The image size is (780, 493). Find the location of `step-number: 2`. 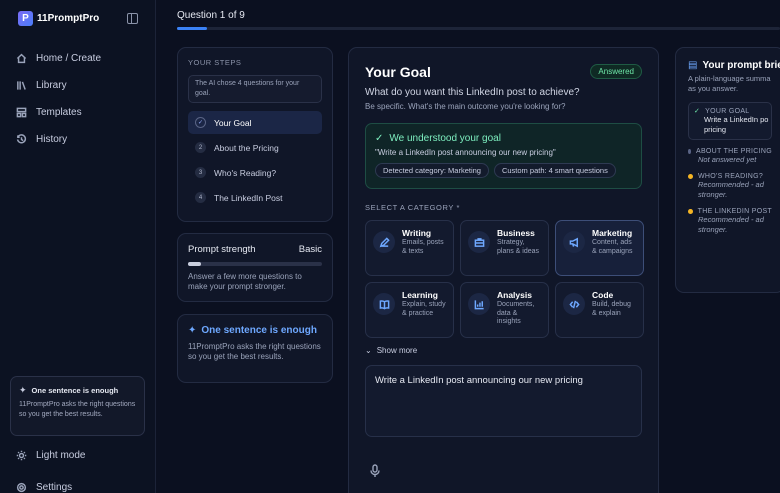

step-number: 2 is located at coordinates (200, 147).